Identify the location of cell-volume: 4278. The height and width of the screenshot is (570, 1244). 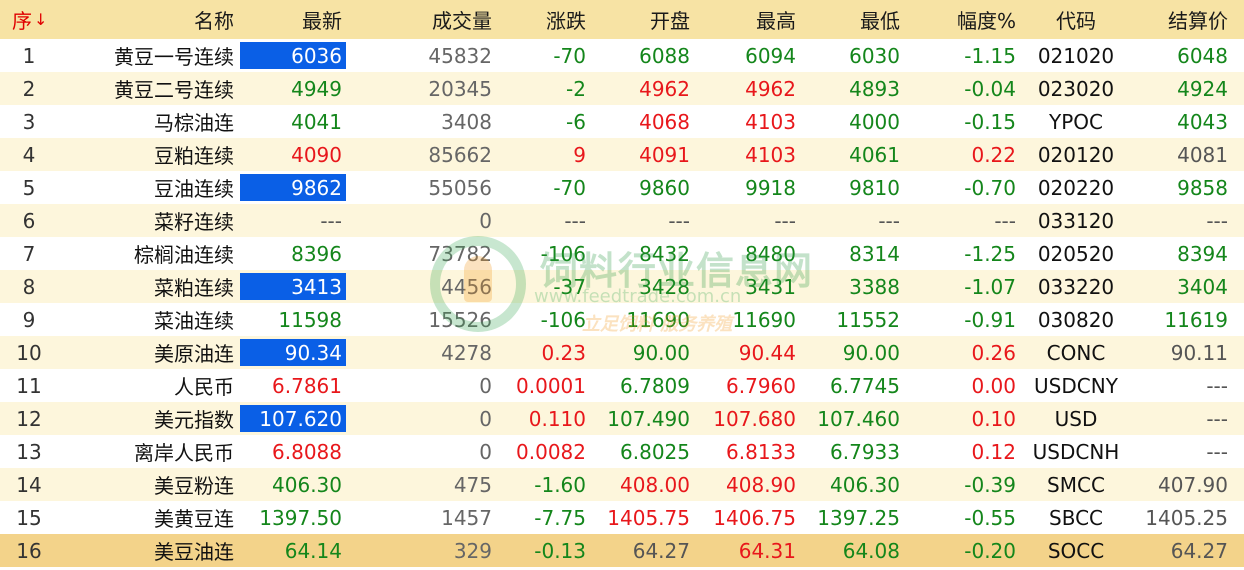
(466, 352).